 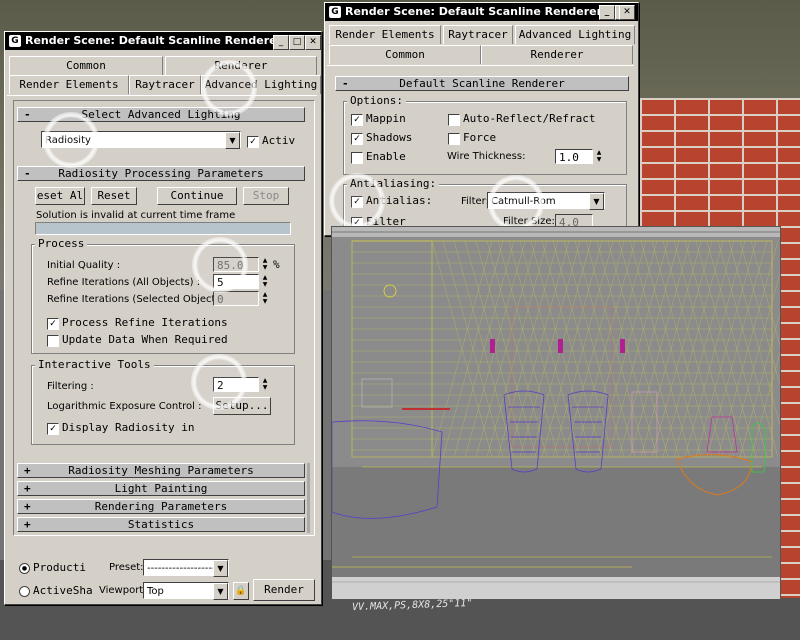 I want to click on maximize-icon: □, so click(x=297, y=42).